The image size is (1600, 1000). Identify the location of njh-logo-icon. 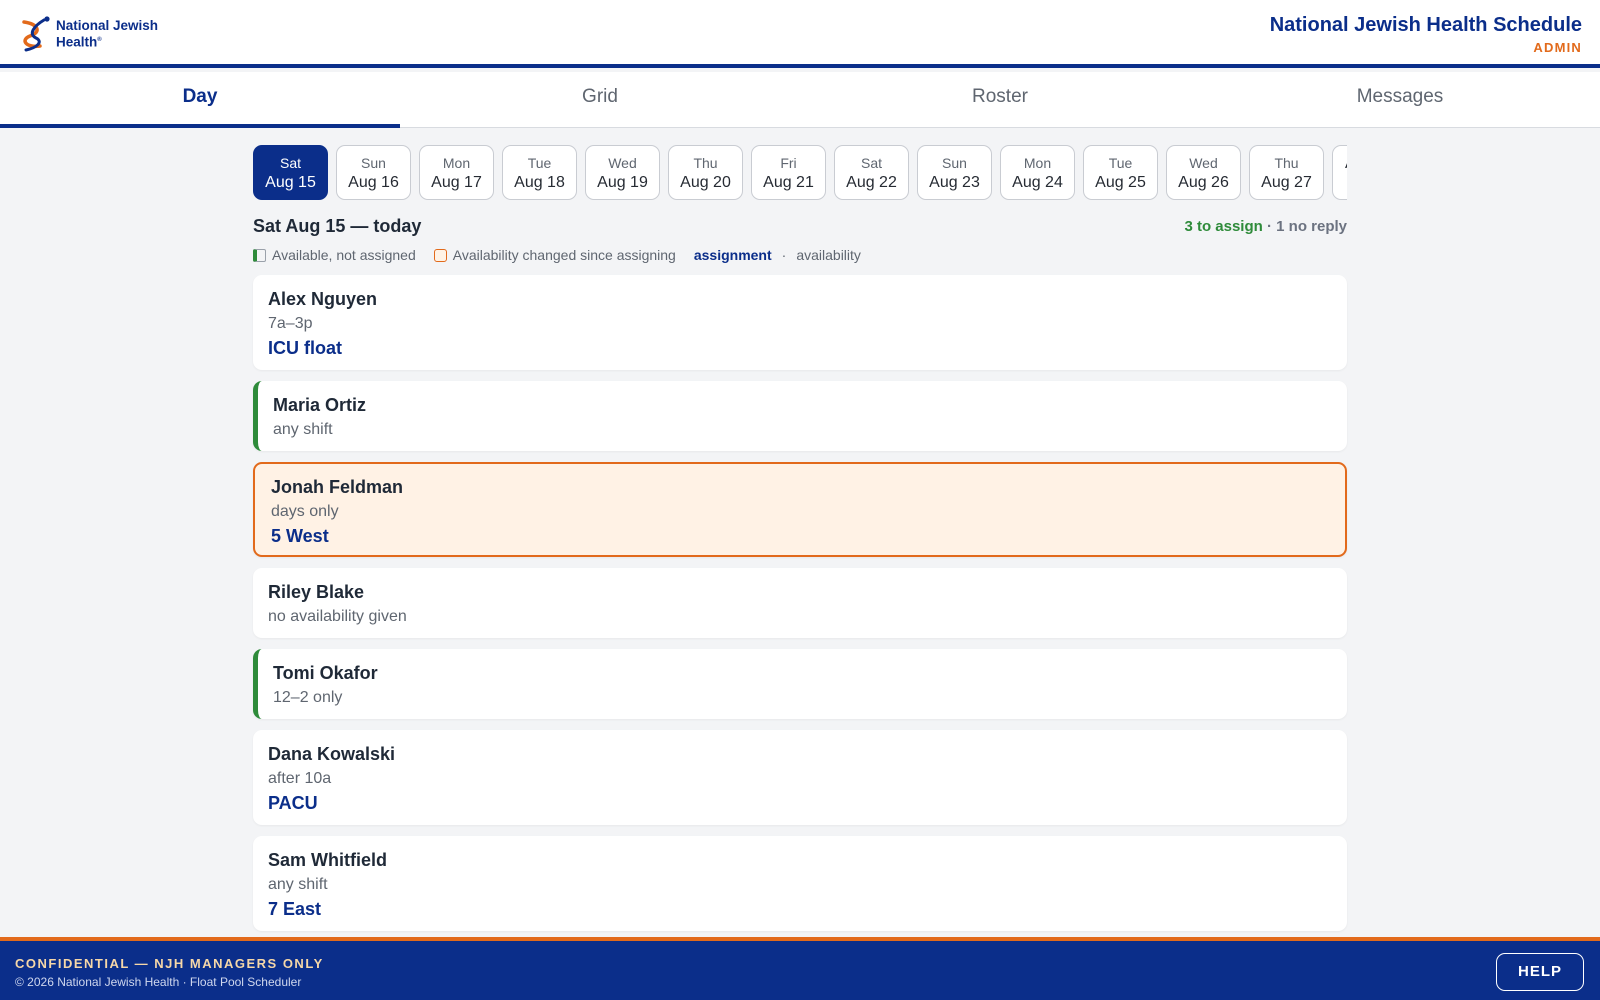
(36, 34).